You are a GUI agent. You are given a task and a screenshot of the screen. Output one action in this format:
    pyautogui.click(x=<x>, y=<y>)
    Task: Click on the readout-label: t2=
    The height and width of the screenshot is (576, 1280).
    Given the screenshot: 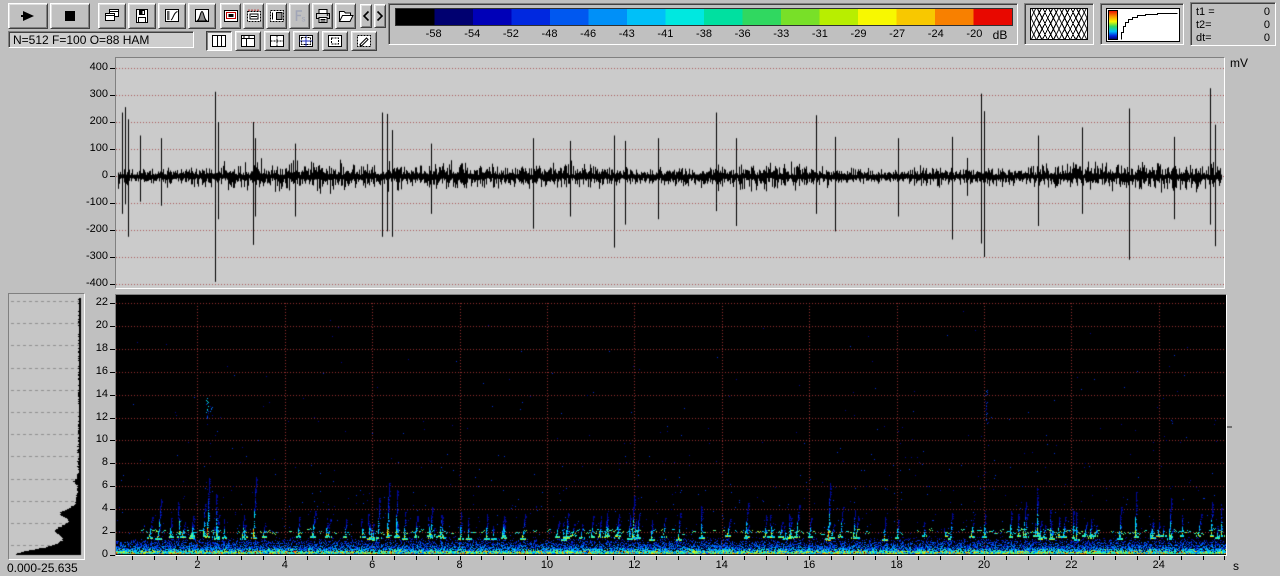 What is the action you would take?
    pyautogui.click(x=1204, y=25)
    